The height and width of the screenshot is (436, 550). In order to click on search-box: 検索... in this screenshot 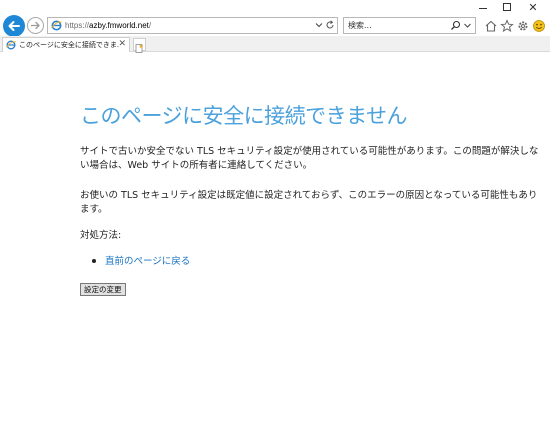, I will do `click(409, 25)`.